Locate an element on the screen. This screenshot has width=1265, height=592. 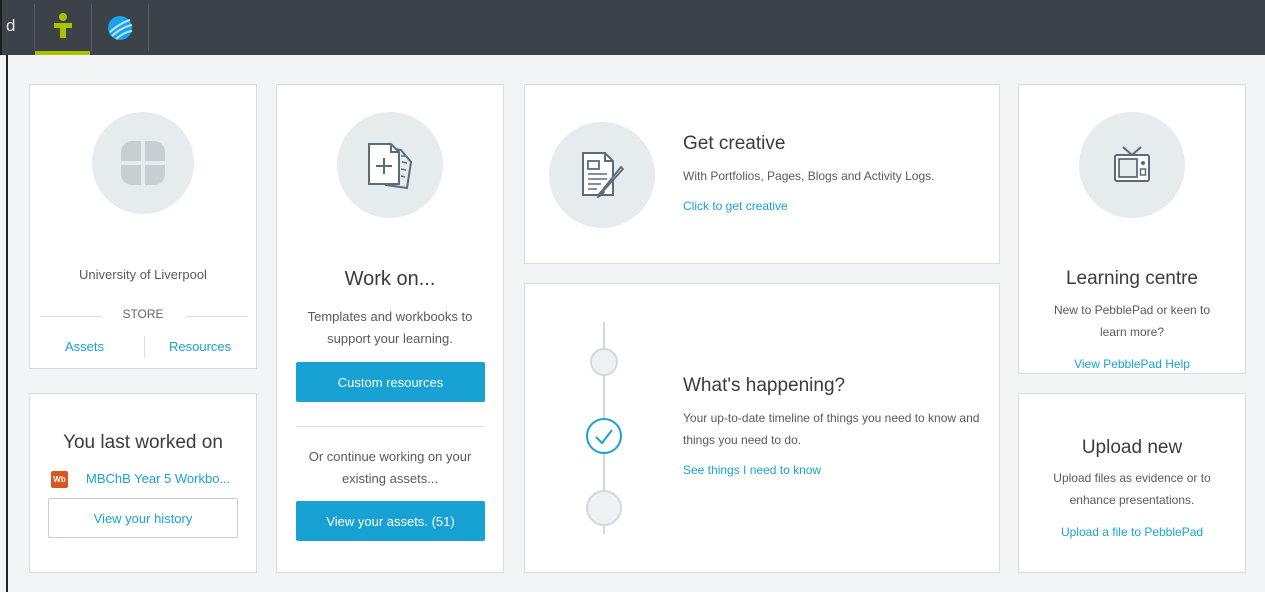
work-on-icon-circle is located at coordinates (390, 165).